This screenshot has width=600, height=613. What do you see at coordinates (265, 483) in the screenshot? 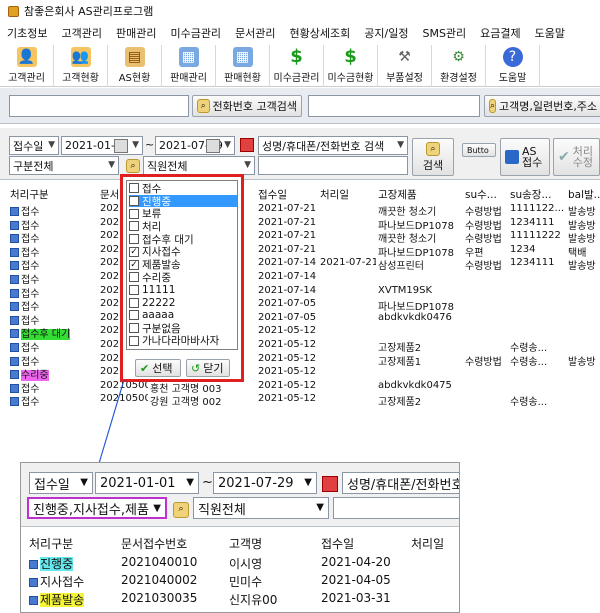
I see `inset-date-to-picker: 2021-07-29 ▼` at bounding box center [265, 483].